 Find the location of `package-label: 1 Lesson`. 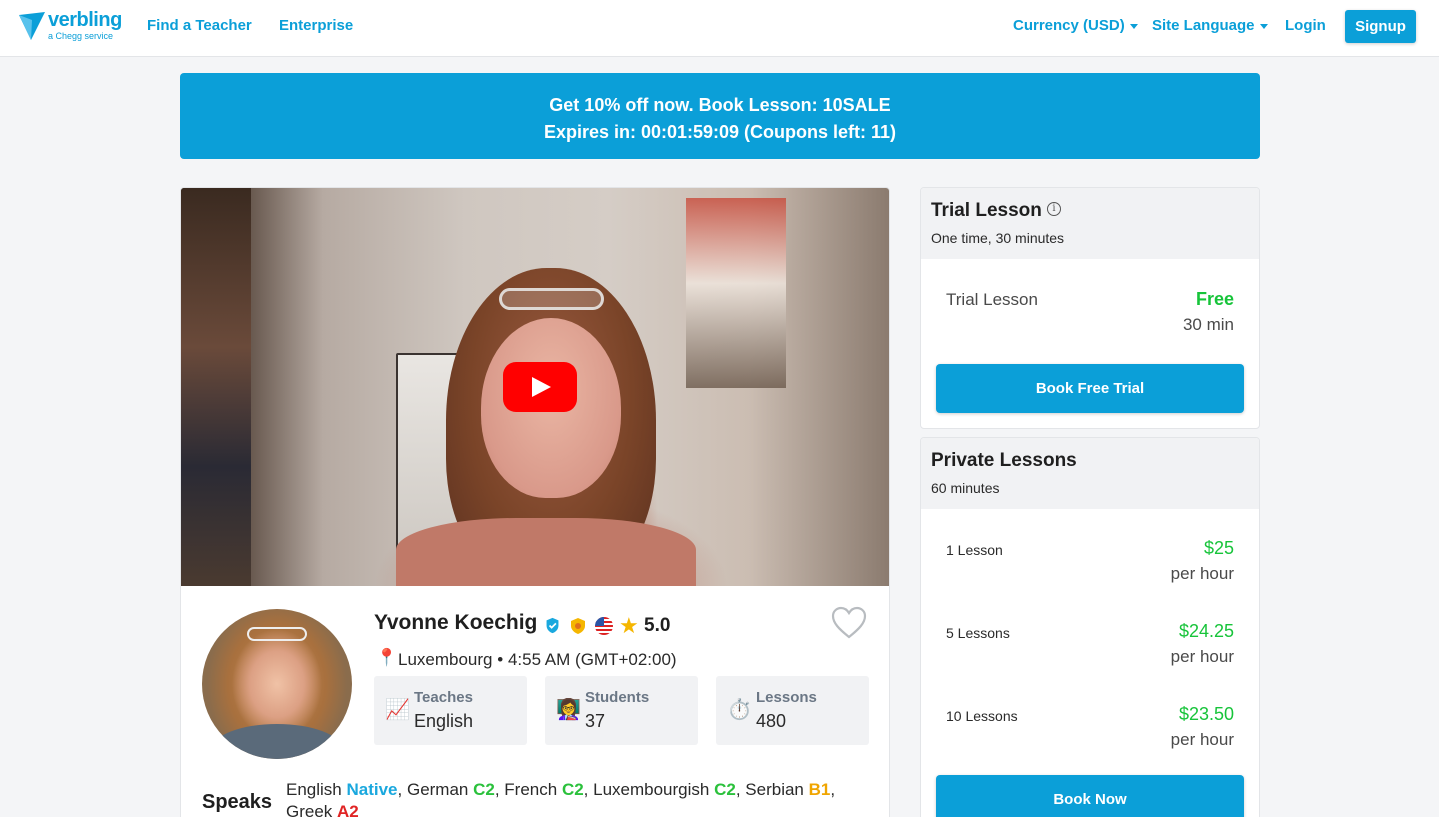

package-label: 1 Lesson is located at coordinates (974, 550).